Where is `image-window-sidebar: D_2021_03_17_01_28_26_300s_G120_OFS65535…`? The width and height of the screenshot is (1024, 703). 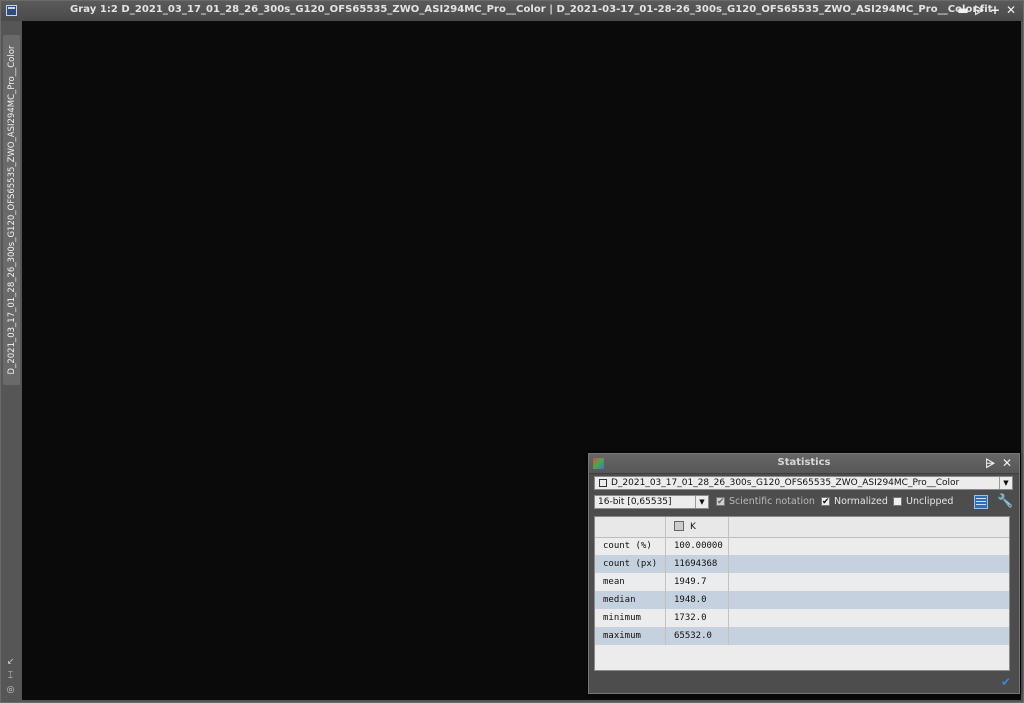
image-window-sidebar: D_2021_03_17_01_28_26_300s_G120_OFS65535… is located at coordinates (11, 361).